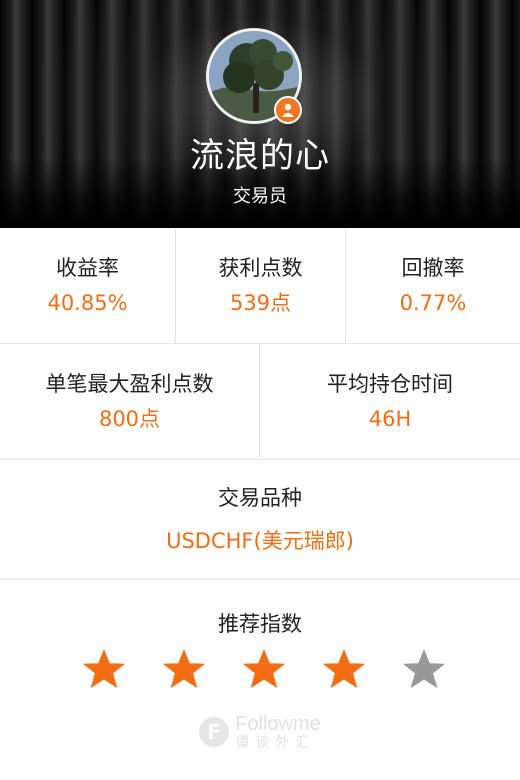 The image size is (520, 780). I want to click on stats-row-2: 单笔最大盈利点数 800点 平均持仓时间 46H, so click(260, 402).